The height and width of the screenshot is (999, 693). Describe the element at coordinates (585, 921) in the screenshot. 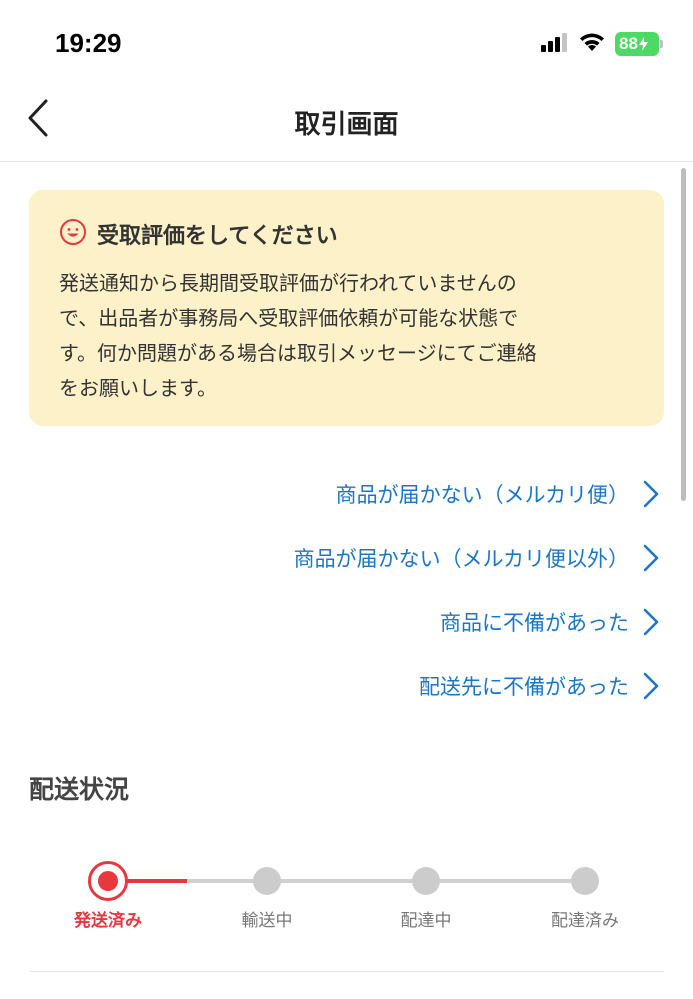

I see `step-label-delivered: 配達済み` at that location.